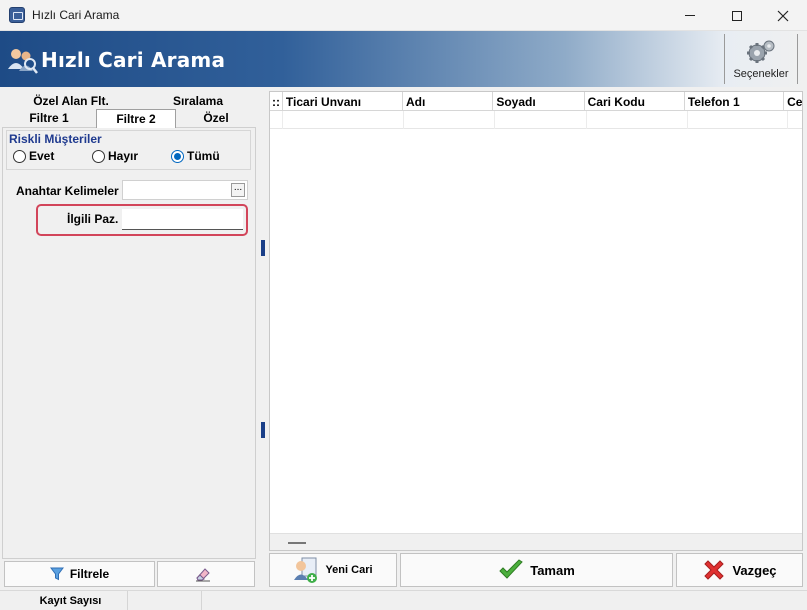 The image size is (807, 610). I want to click on app-icon, so click(17, 15).